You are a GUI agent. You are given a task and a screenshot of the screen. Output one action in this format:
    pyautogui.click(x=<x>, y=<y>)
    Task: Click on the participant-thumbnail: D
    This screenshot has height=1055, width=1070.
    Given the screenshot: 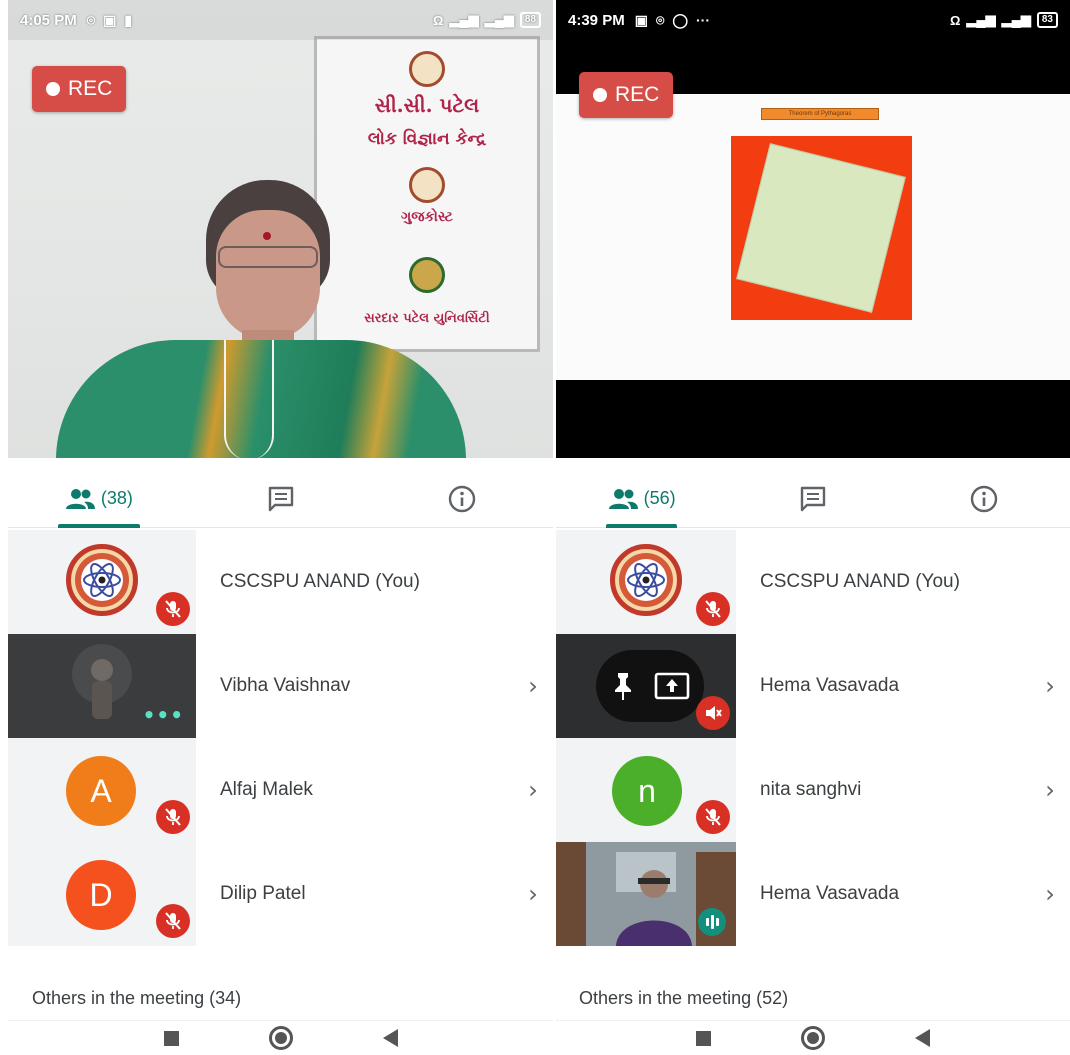 What is the action you would take?
    pyautogui.click(x=102, y=894)
    